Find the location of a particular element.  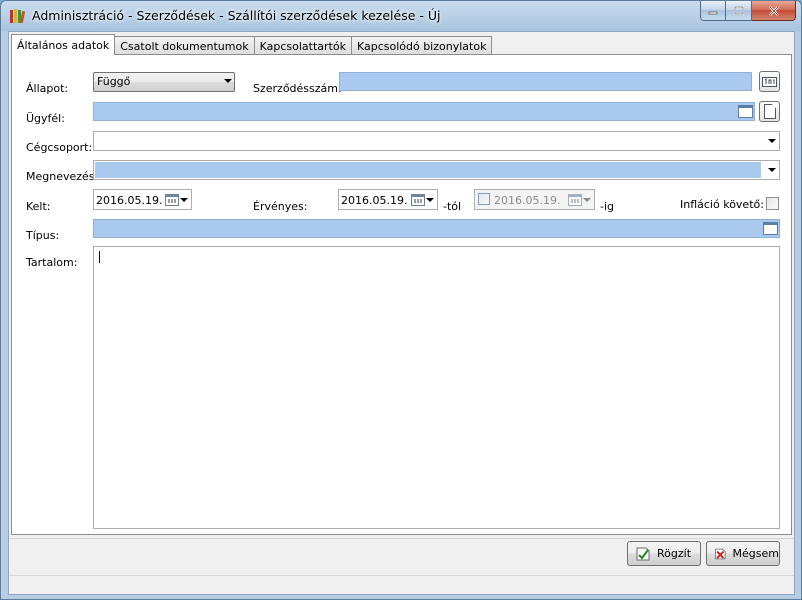

name-label: Megnevezés: is located at coordinates (62, 176).